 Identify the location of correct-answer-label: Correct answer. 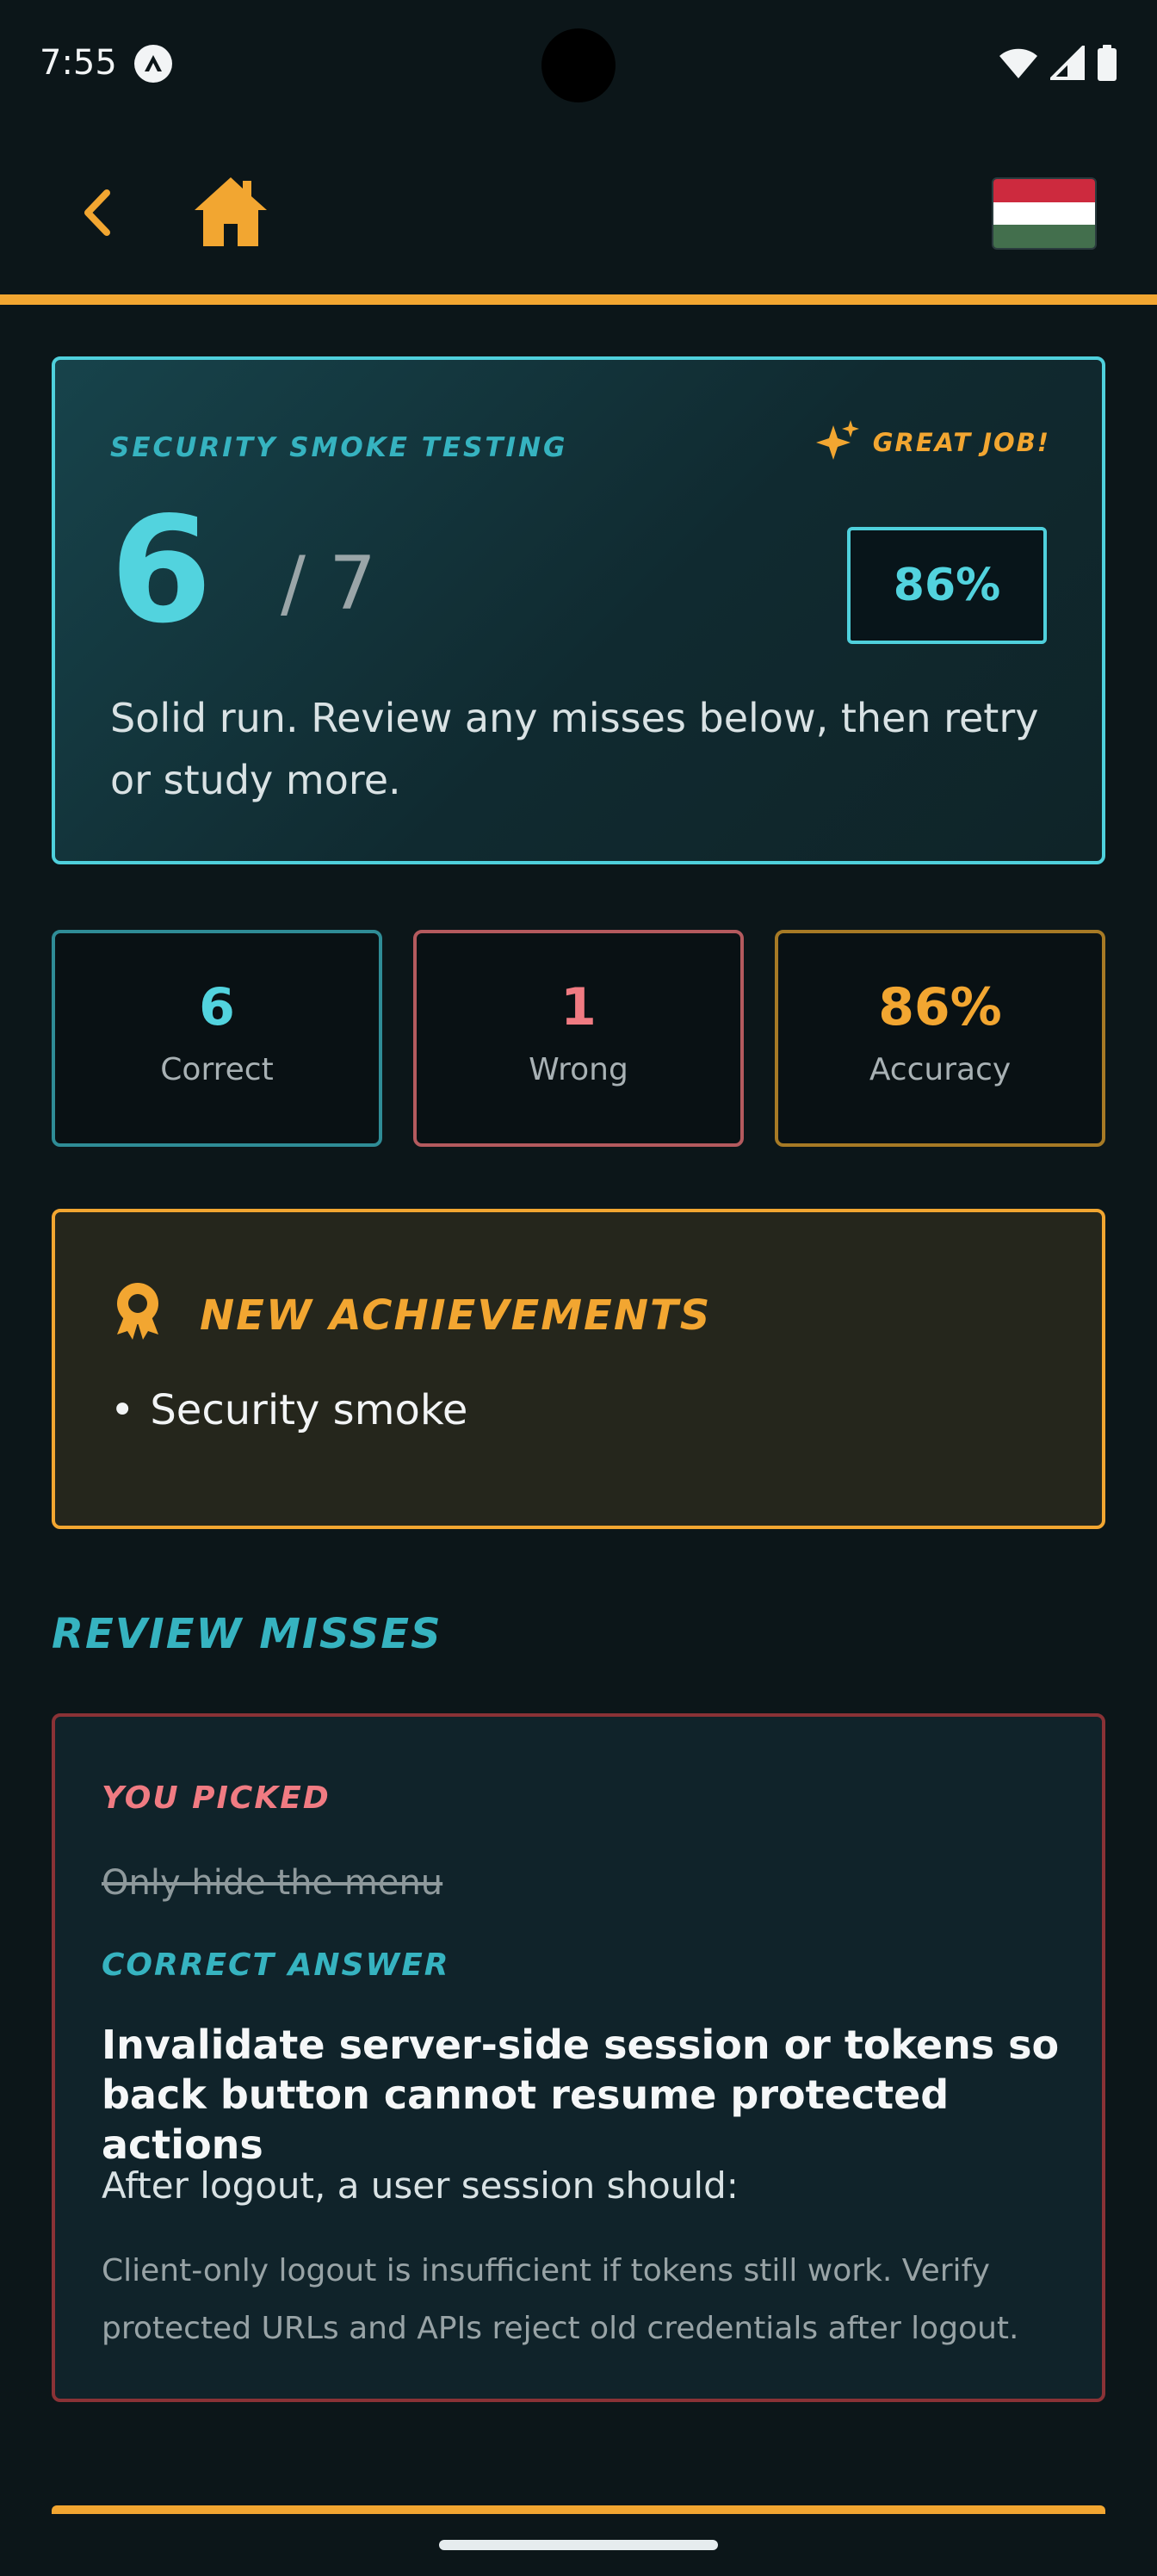
(276, 1965).